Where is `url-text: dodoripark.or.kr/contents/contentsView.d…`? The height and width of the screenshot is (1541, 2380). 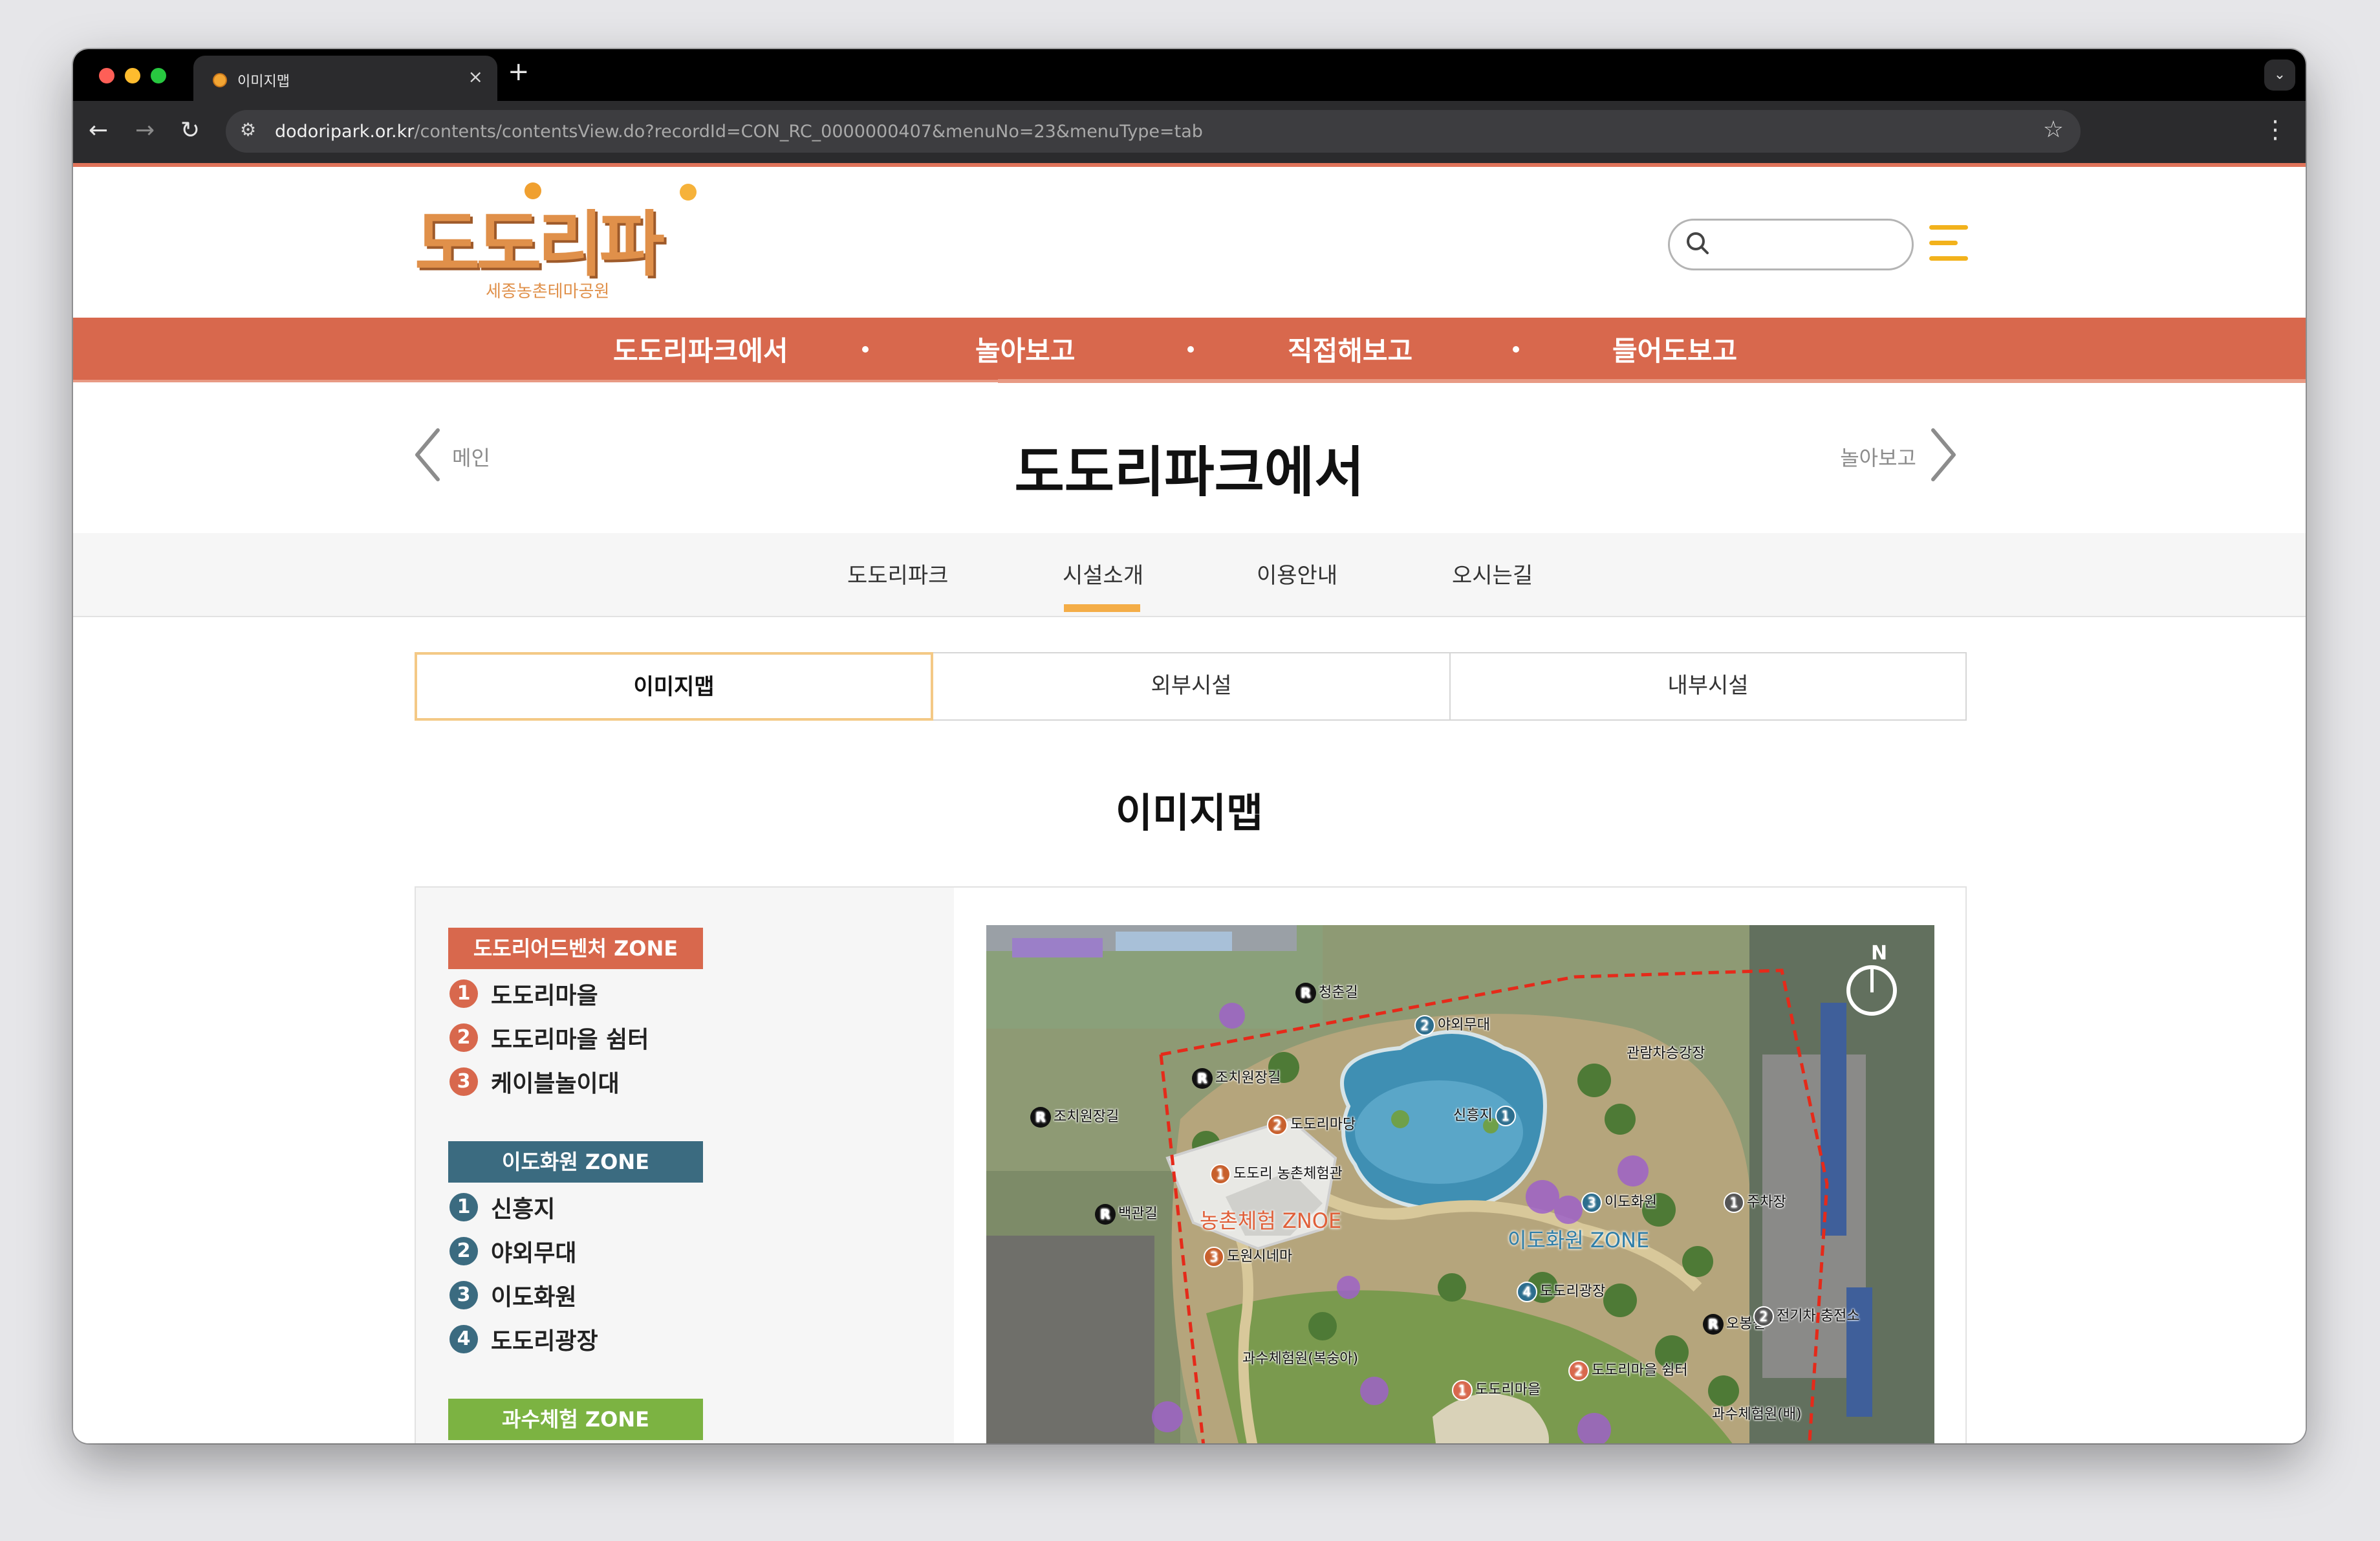
url-text: dodoripark.or.kr/contents/contentsView.d… is located at coordinates (739, 132).